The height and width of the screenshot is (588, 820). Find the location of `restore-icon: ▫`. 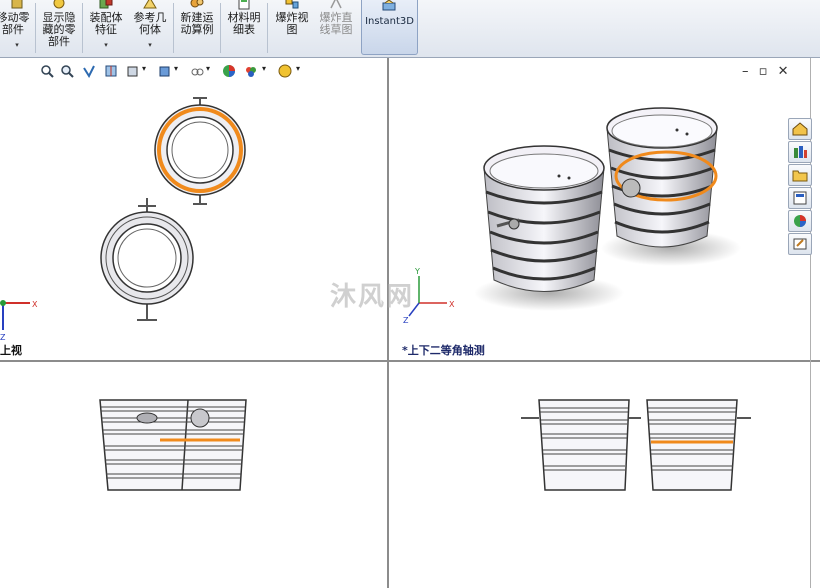

restore-icon: ▫ is located at coordinates (763, 71).